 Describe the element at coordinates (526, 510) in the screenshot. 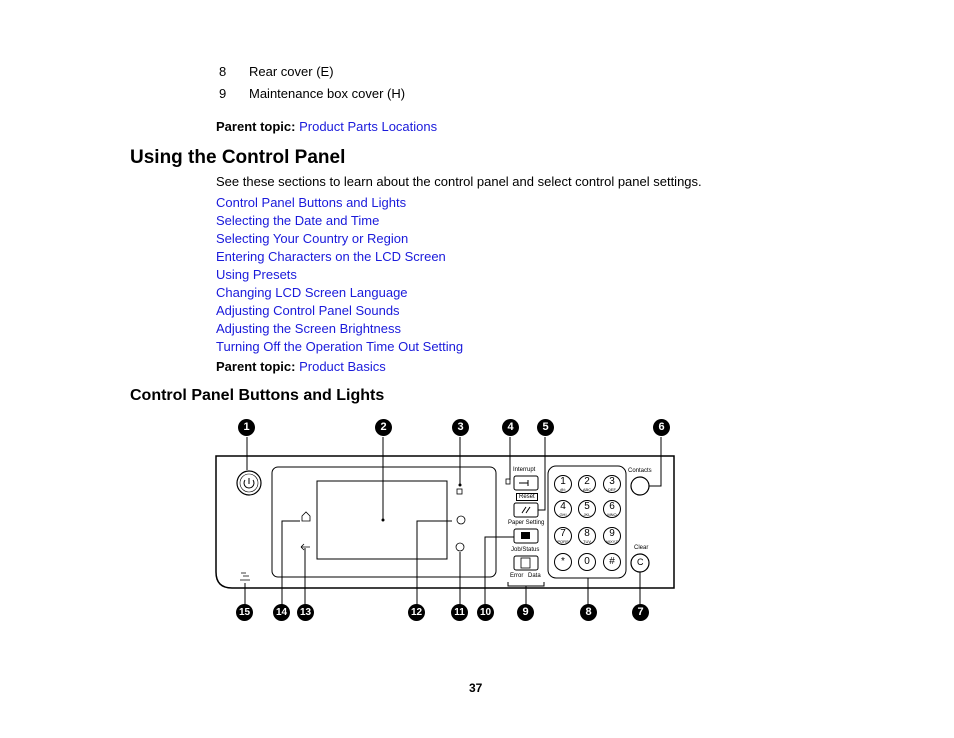

I see `reset-button` at that location.